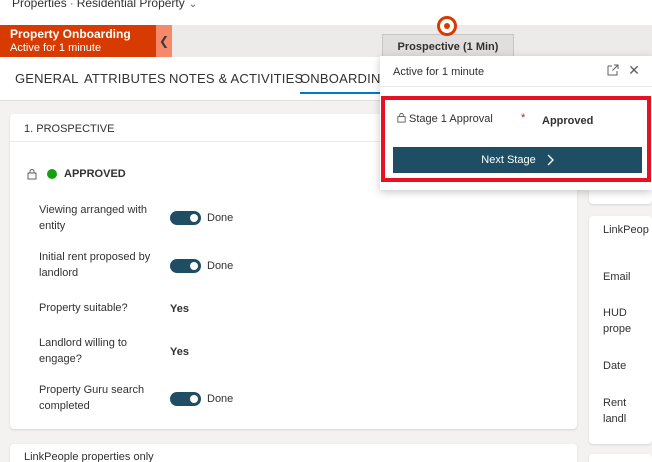 This screenshot has width=652, height=462. I want to click on active-stage-indicator-icon, so click(447, 26).